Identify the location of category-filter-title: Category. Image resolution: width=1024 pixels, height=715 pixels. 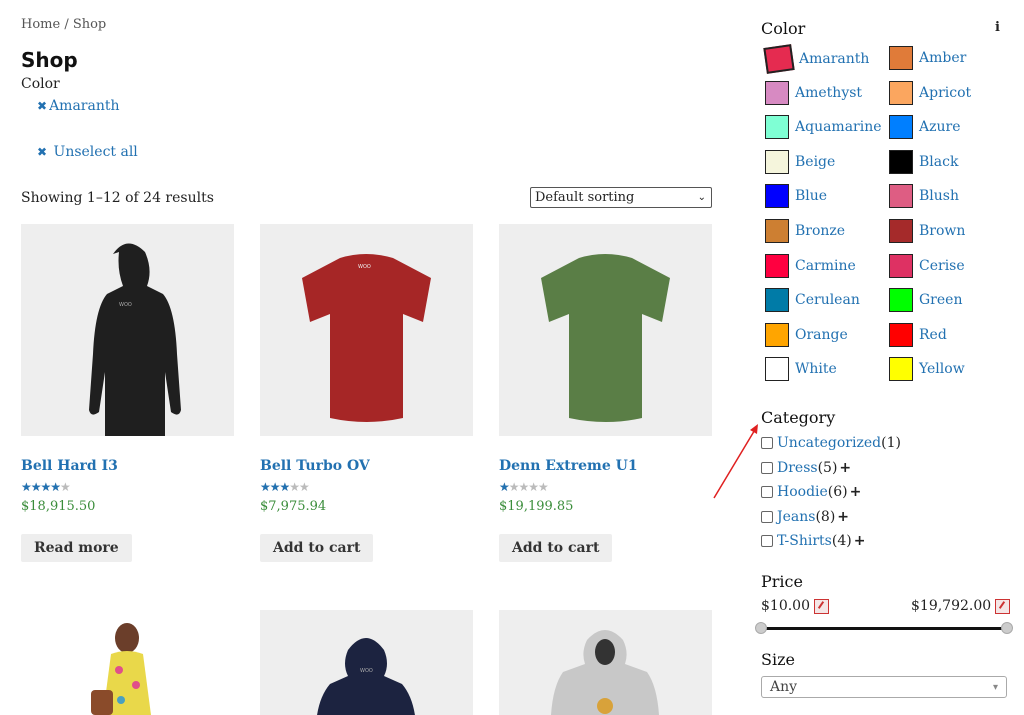
(798, 417).